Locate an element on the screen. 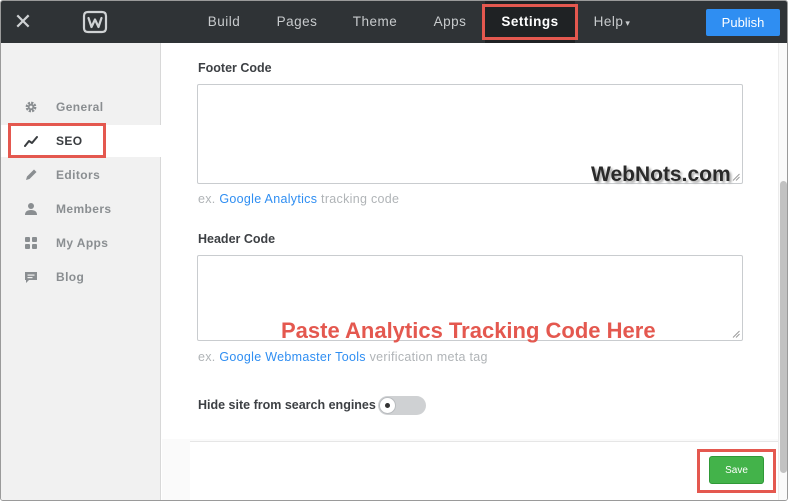  hide-site-toggle is located at coordinates (402, 405).